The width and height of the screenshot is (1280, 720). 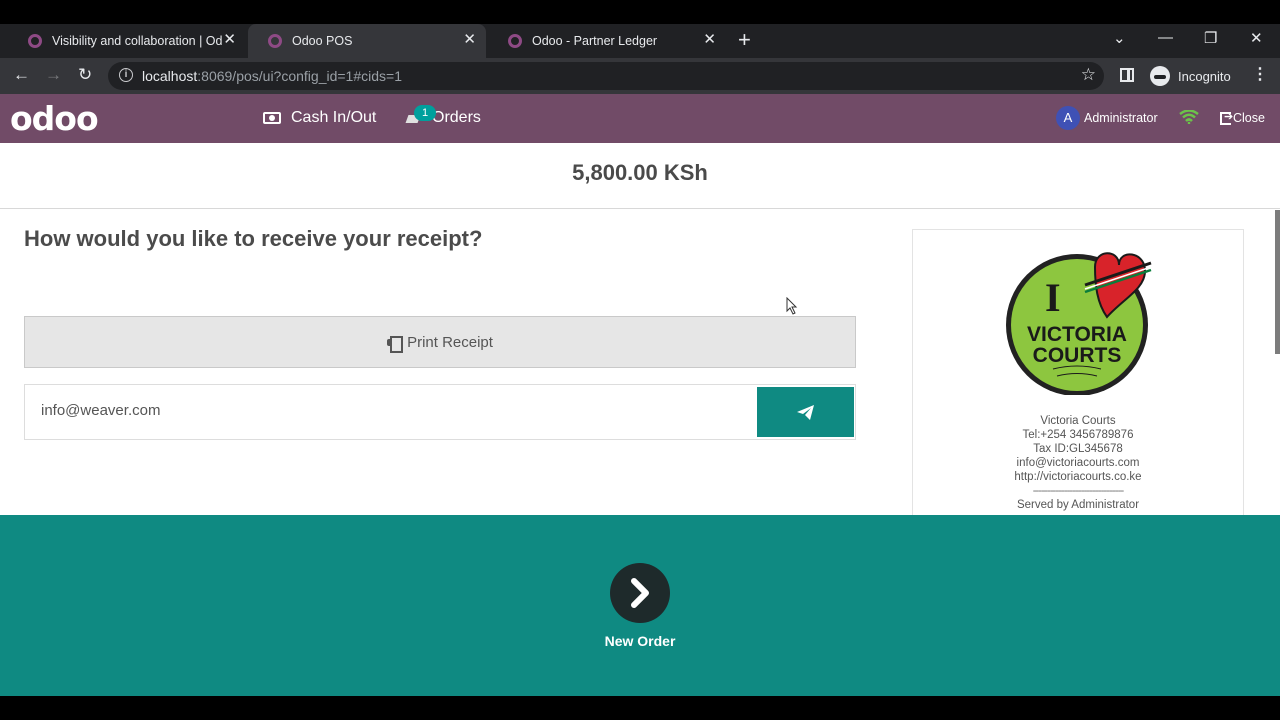 What do you see at coordinates (1078, 435) in the screenshot?
I see `receipt-tel: Tel:+254 3456789876` at bounding box center [1078, 435].